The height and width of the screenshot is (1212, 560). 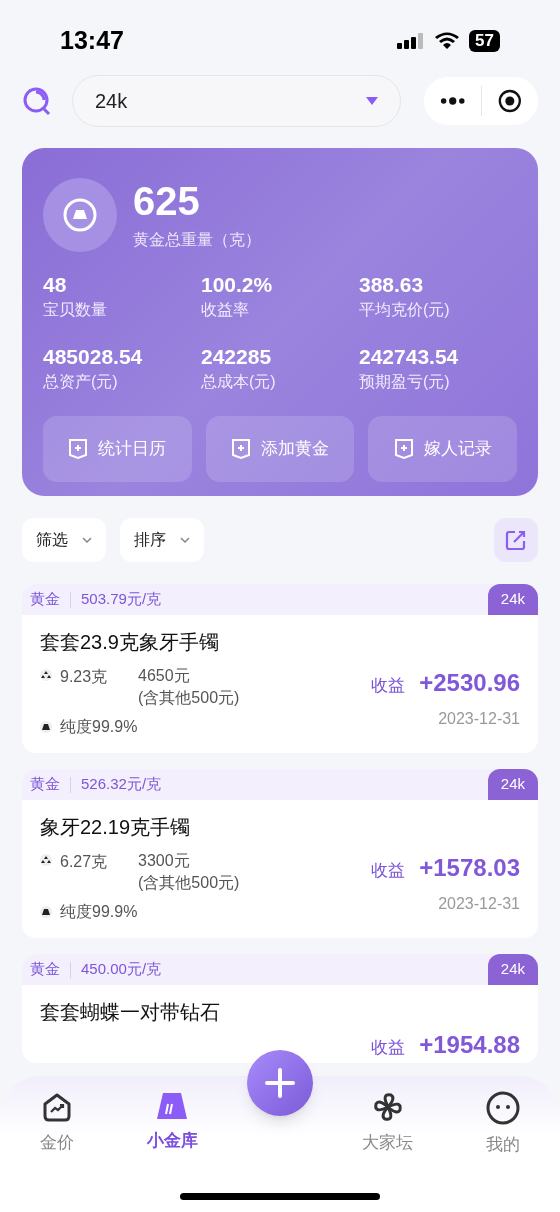 What do you see at coordinates (130, 642) in the screenshot?
I see `item-title: 套套23.9克象牙手镯` at bounding box center [130, 642].